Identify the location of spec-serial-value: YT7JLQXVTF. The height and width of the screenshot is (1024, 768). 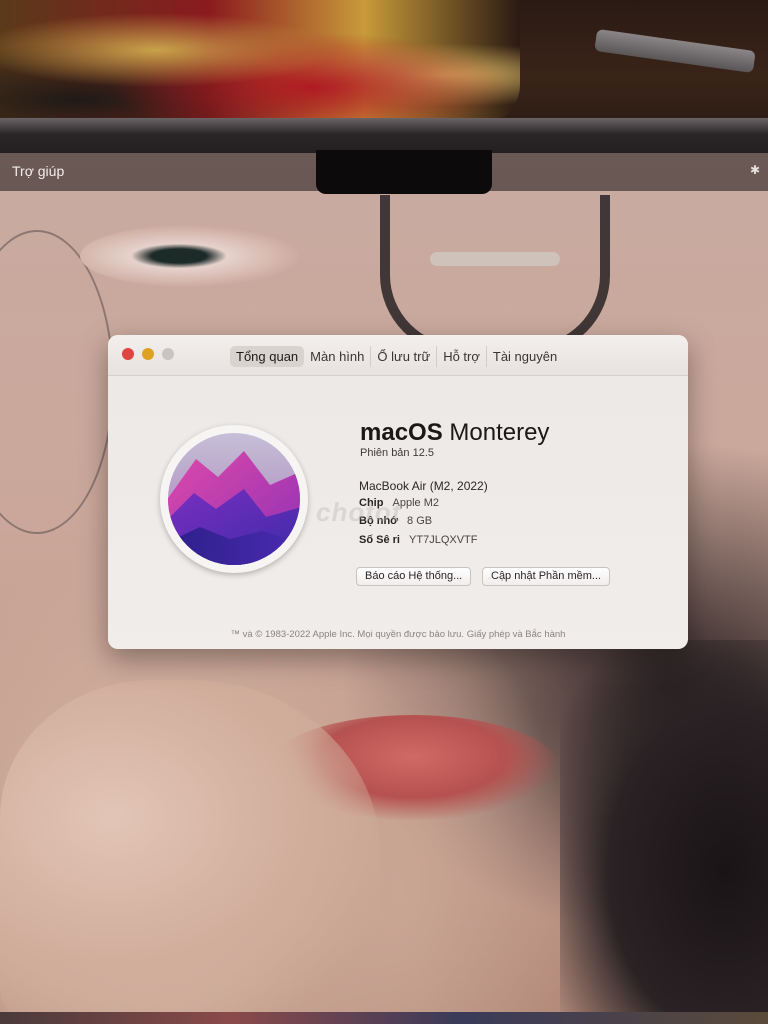
(443, 540).